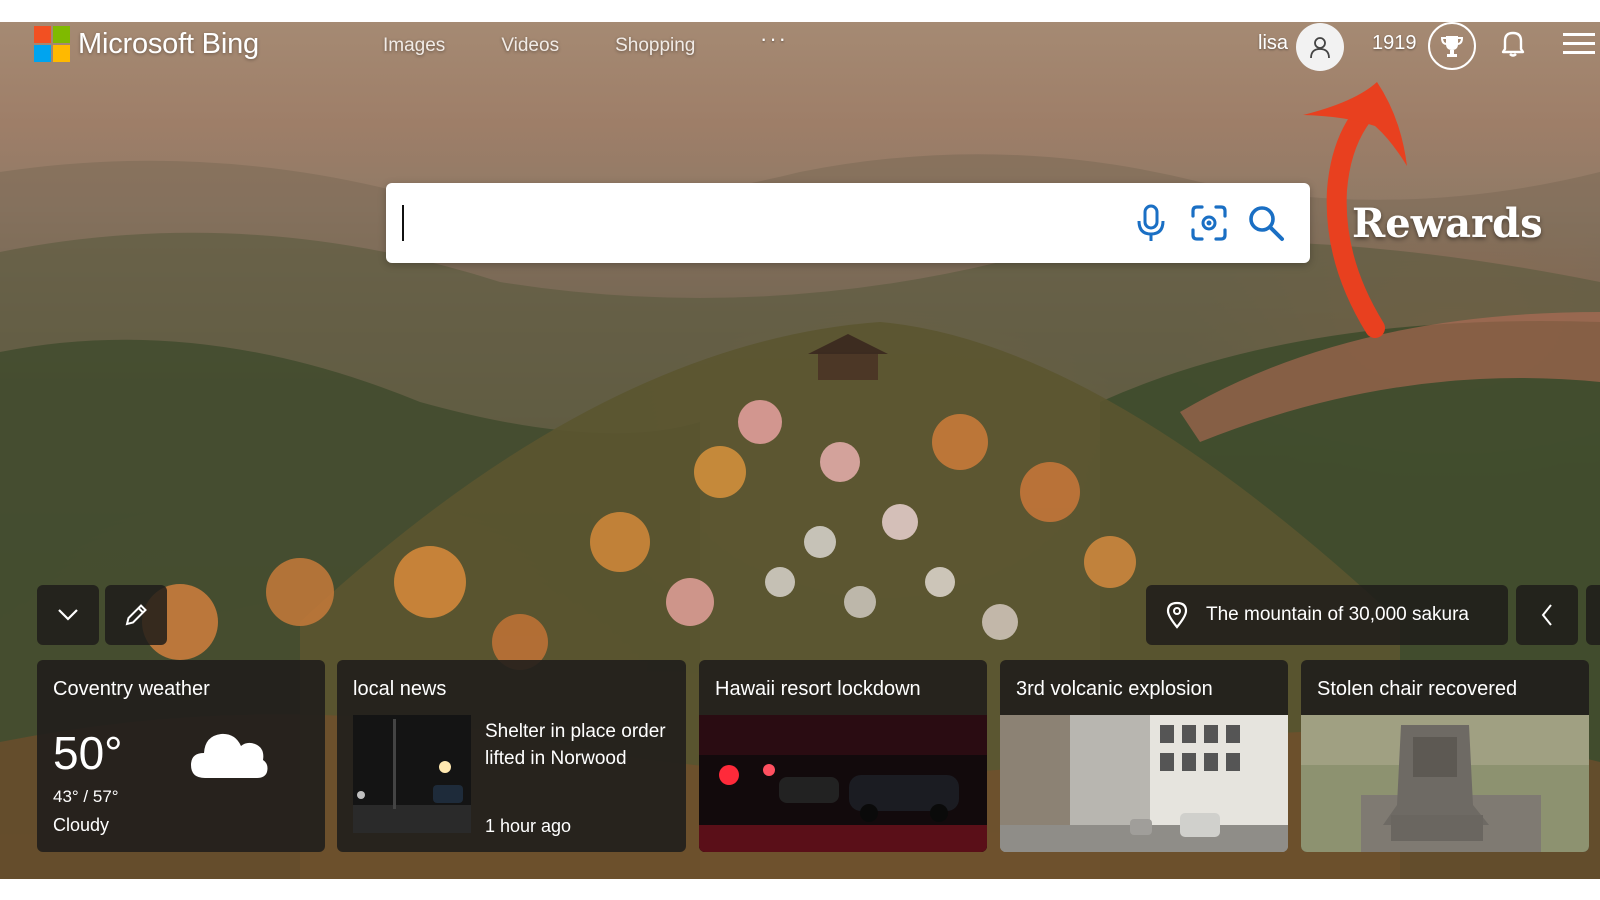  What do you see at coordinates (1447, 223) in the screenshot?
I see `rewards-annotation-label: Rewards` at bounding box center [1447, 223].